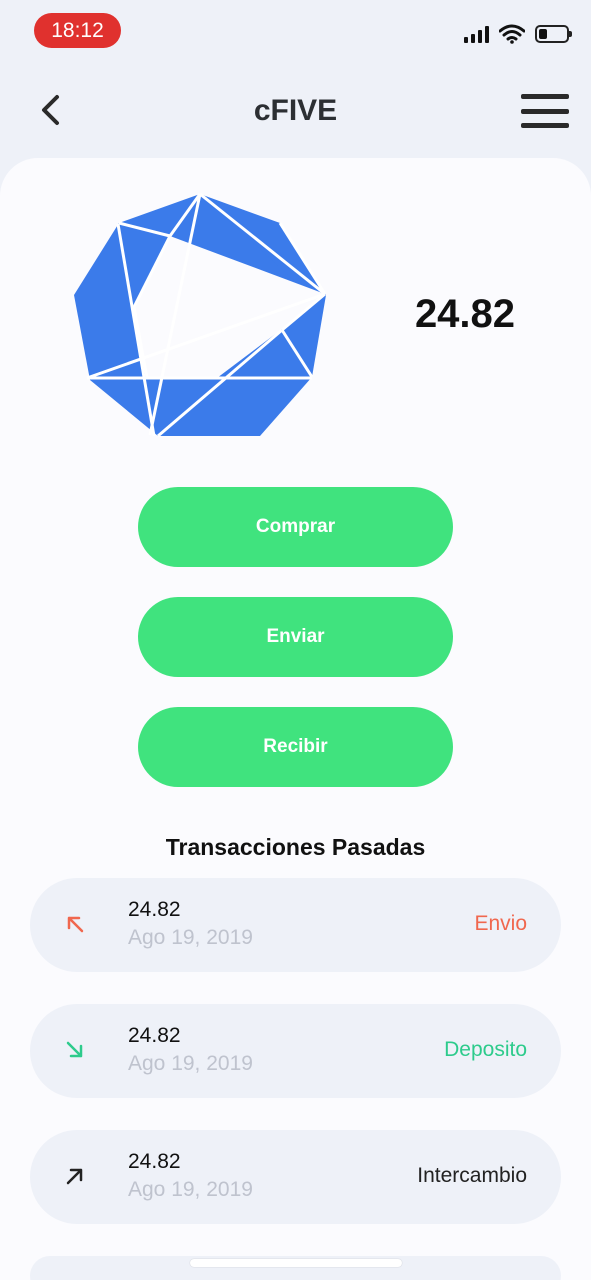 The image size is (591, 1280). I want to click on wifi-icon, so click(512, 34).